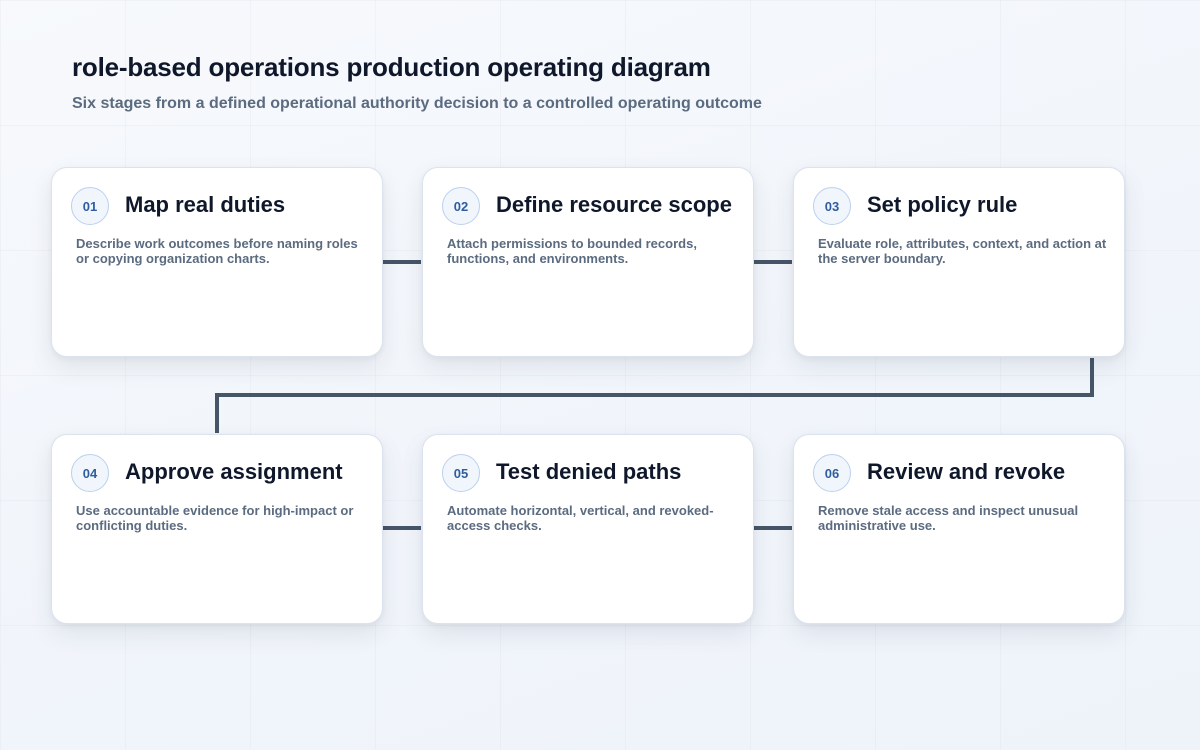 The image size is (1200, 750). What do you see at coordinates (832, 473) in the screenshot?
I see `stage-number-badge: 06` at bounding box center [832, 473].